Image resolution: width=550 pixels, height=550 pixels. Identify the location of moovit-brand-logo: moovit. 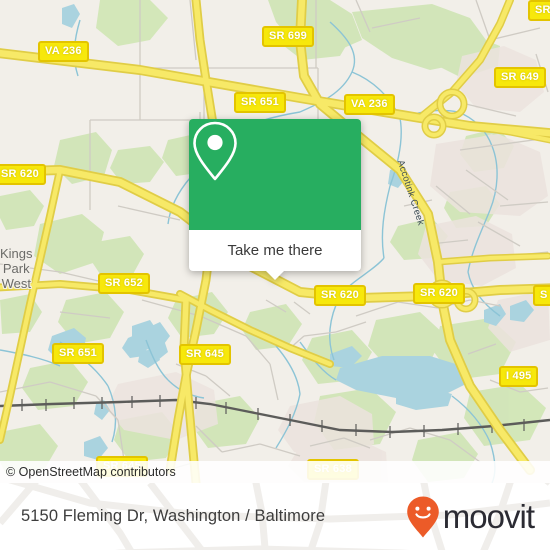
(470, 516).